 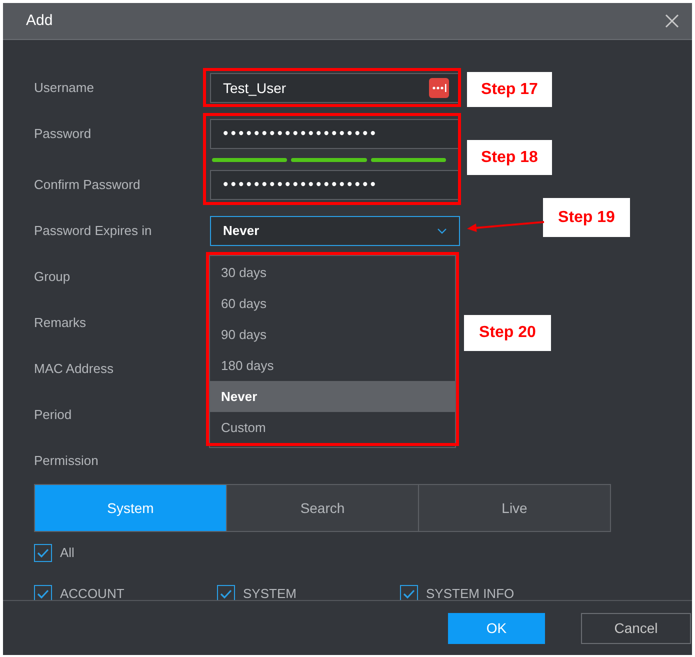 What do you see at coordinates (64, 88) in the screenshot?
I see `field-label: Username` at bounding box center [64, 88].